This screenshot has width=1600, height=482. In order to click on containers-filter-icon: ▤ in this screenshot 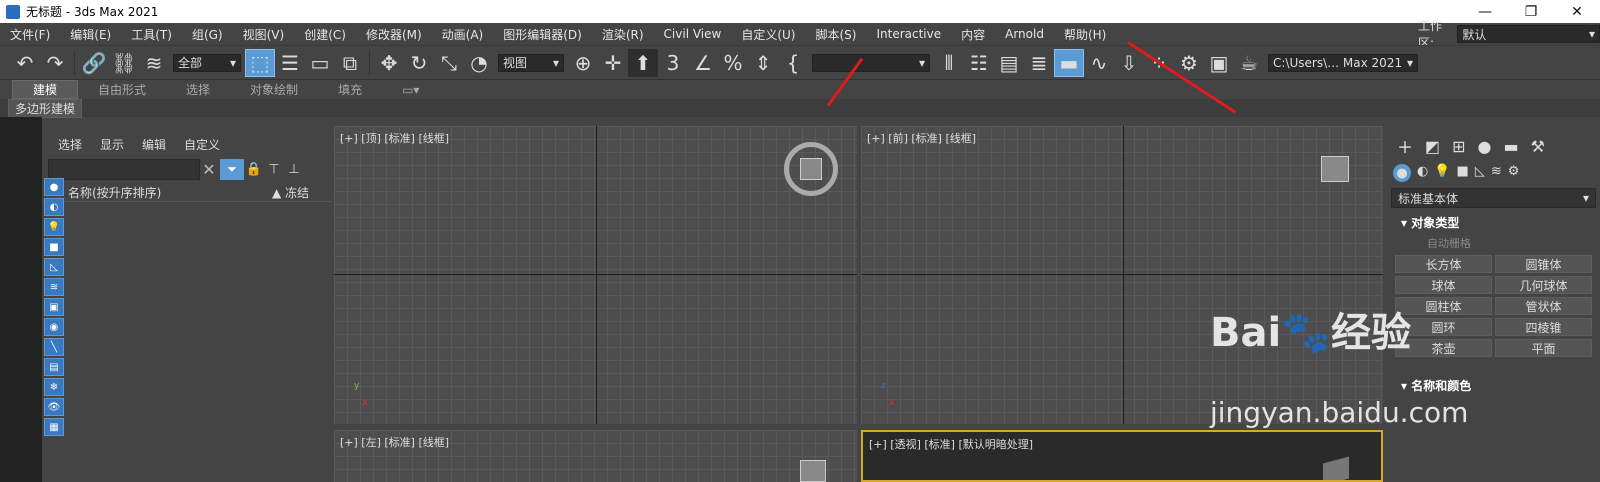, I will do `click(54, 367)`.